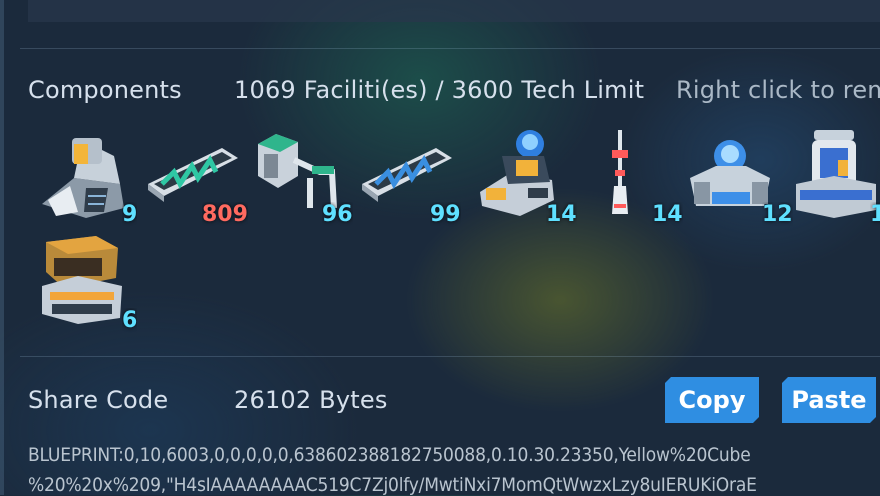  What do you see at coordinates (439, 90) in the screenshot?
I see `facility-summary: 1069 Faciliti(es) / 3600 Tech Limit` at bounding box center [439, 90].